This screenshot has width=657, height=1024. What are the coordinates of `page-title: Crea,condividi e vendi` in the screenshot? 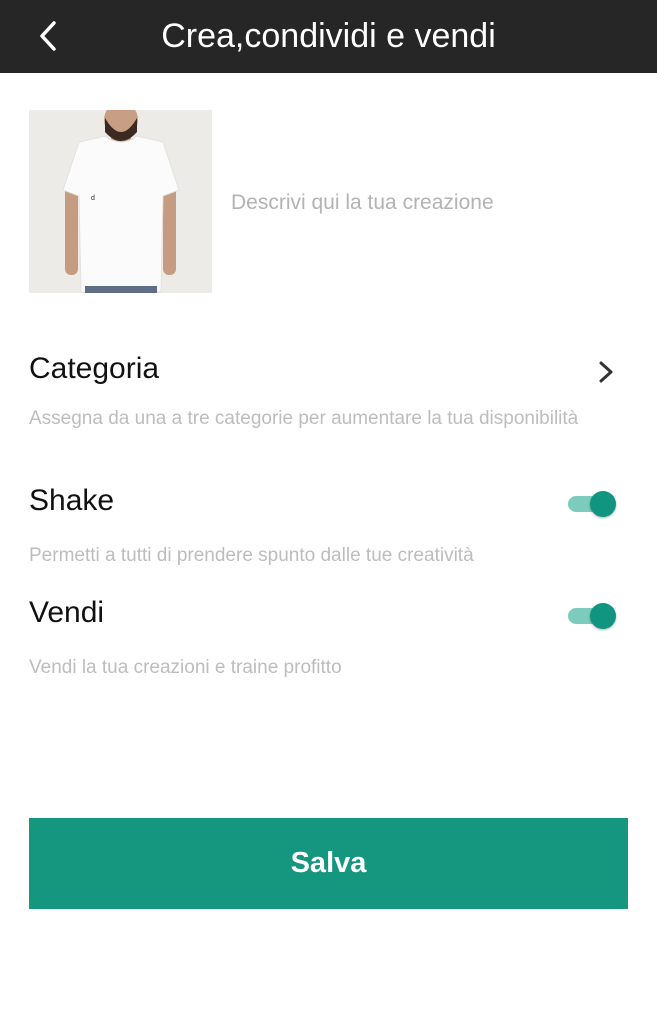 It's located at (328, 36).